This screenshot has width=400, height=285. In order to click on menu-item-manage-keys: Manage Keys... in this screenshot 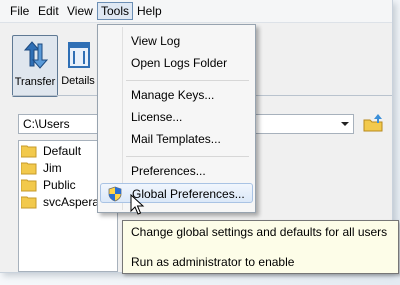, I will do `click(176, 95)`.